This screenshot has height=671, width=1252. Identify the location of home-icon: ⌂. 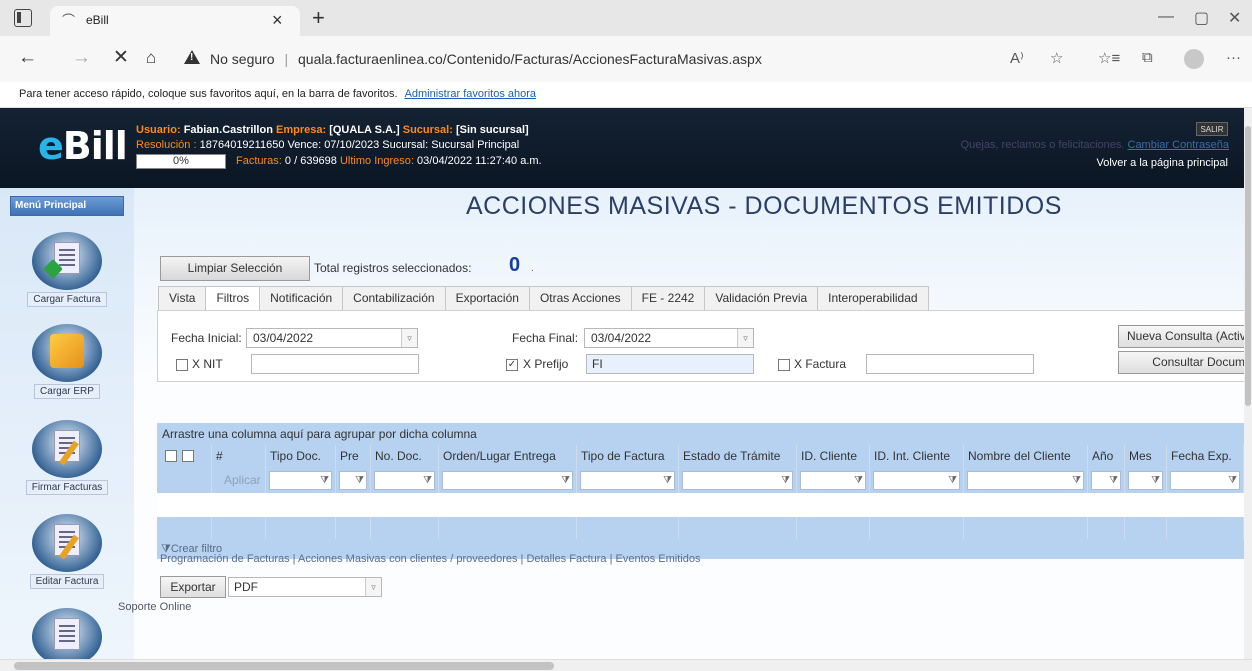
(151, 58).